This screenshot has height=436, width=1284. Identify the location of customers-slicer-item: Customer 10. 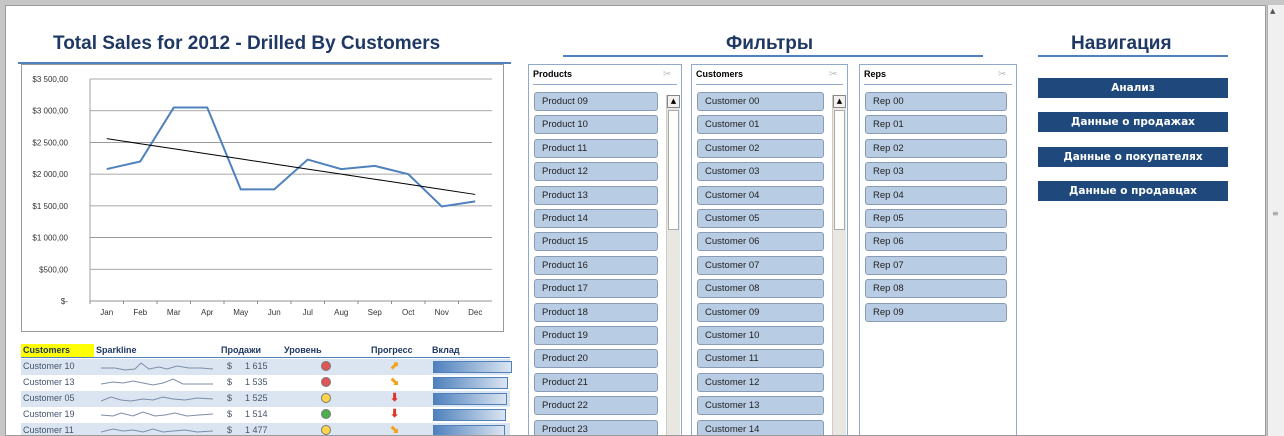
(760, 335).